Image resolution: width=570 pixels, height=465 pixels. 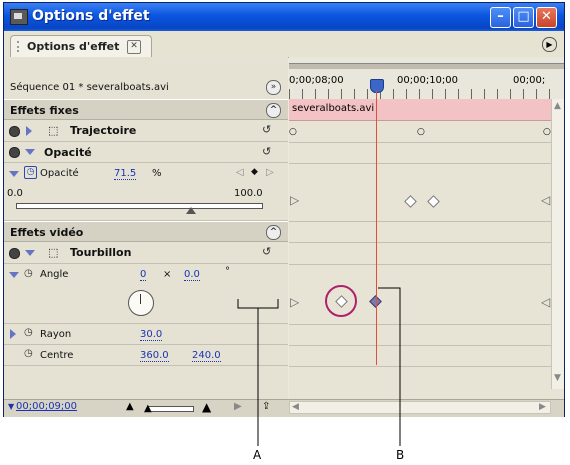 I want to click on callout-a-bracket, so click(x=258, y=304).